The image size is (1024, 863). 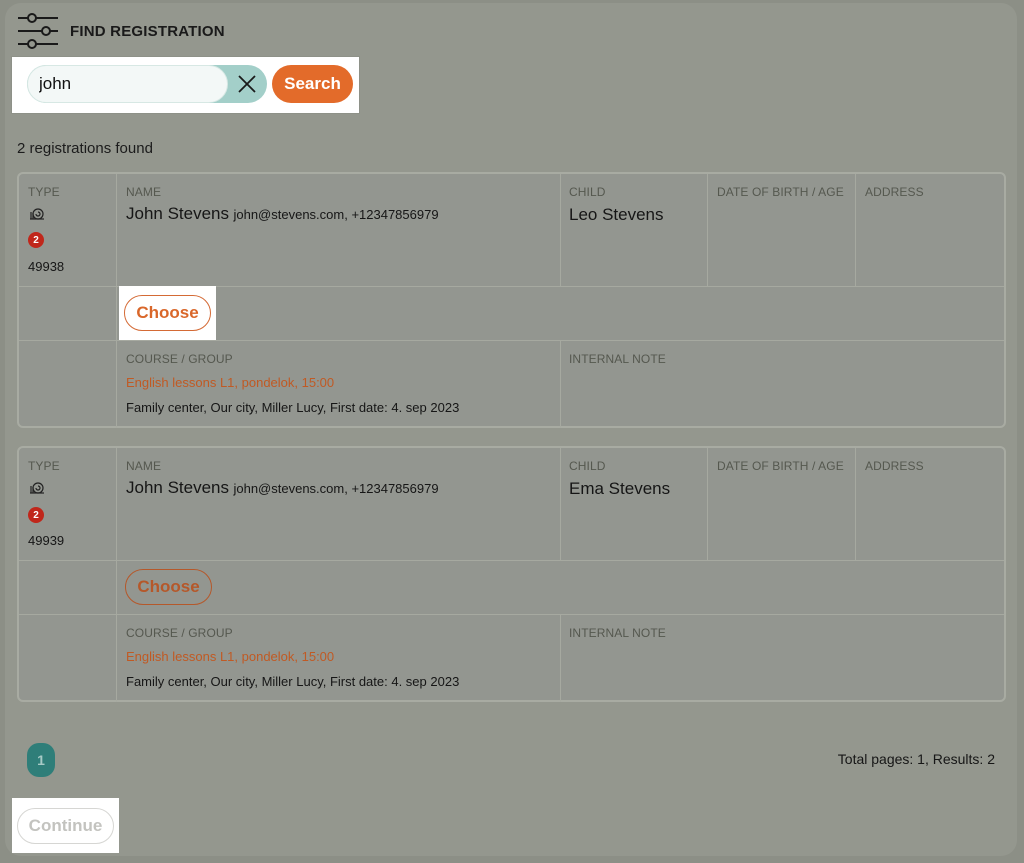 I want to click on close-icon, so click(x=247, y=84).